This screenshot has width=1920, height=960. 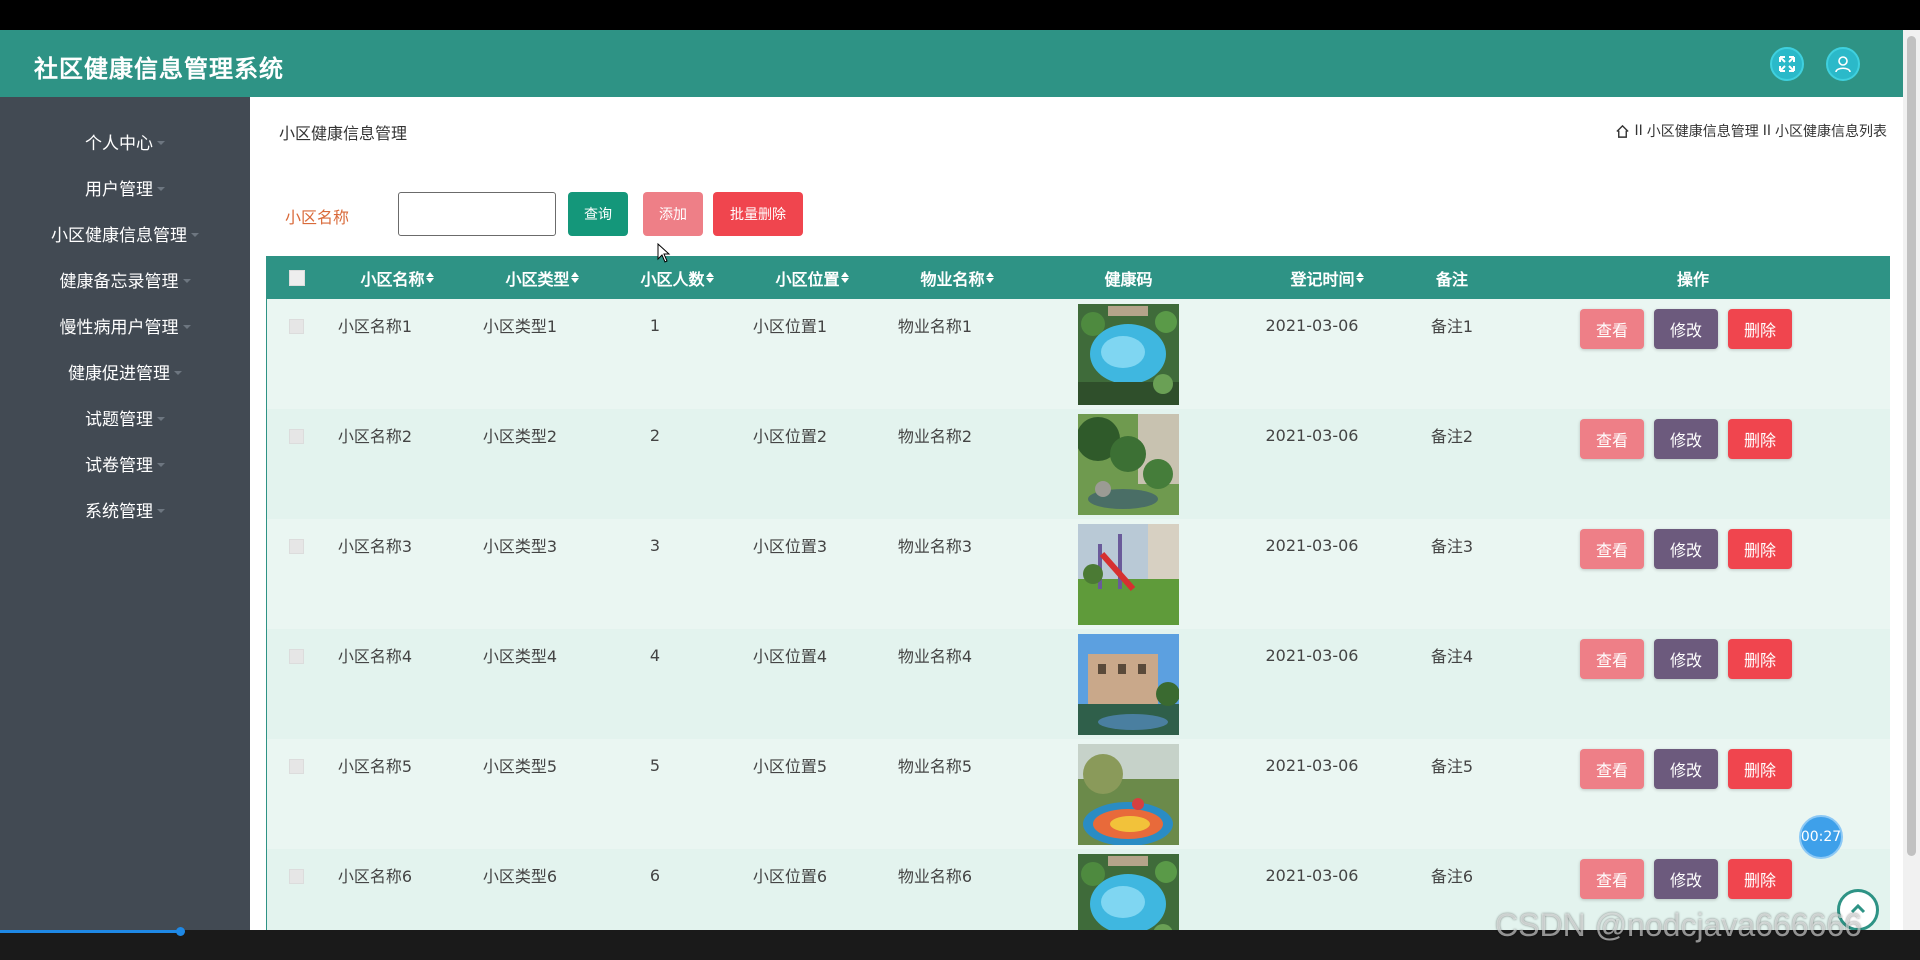 What do you see at coordinates (125, 233) in the screenshot?
I see `sidebar-item-community-health: 小区健康信息管理` at bounding box center [125, 233].